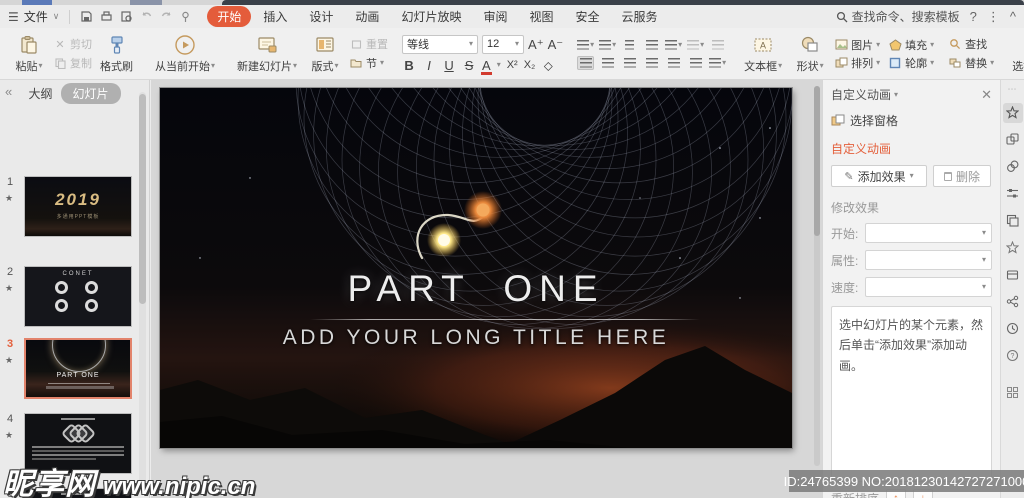  Describe the element at coordinates (90, 93) in the screenshot. I see `tab-slides: 幻灯片` at that location.